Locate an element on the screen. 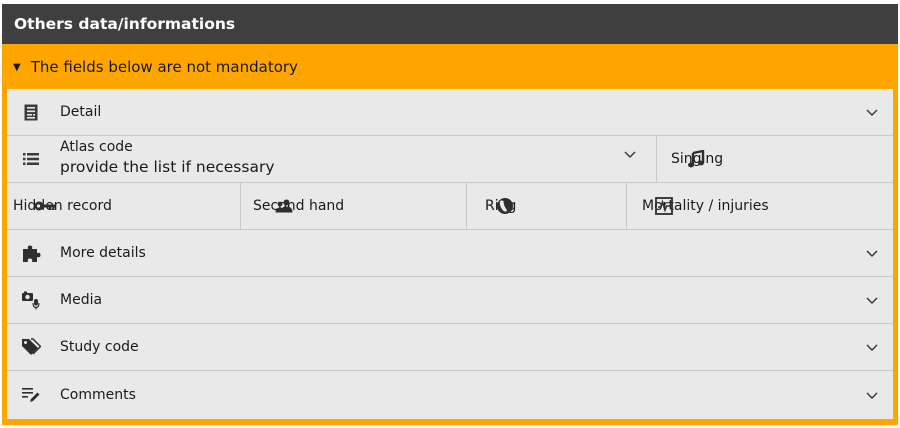  users-icon is located at coordinates (284, 206).